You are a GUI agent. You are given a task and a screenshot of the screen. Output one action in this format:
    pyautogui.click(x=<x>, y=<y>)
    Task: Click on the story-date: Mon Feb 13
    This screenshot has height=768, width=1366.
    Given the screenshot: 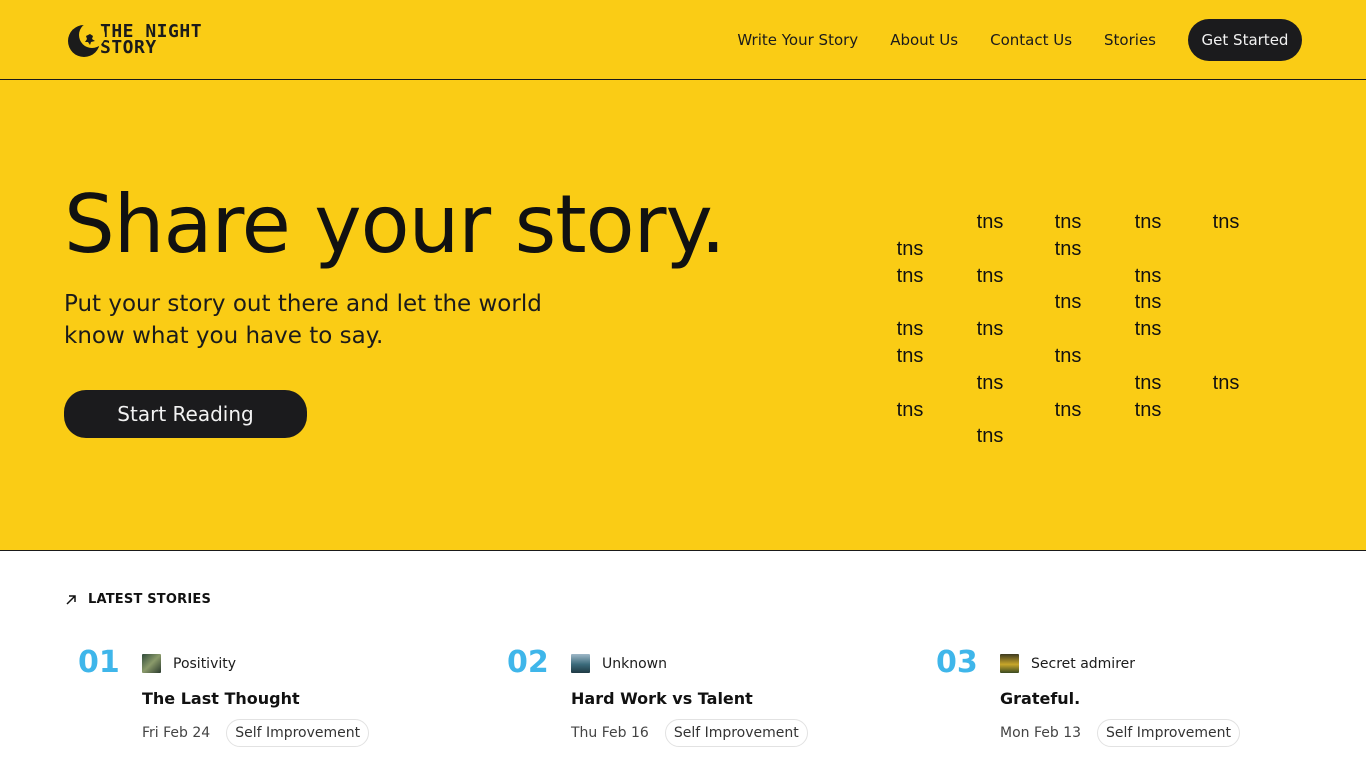 What is the action you would take?
    pyautogui.click(x=1041, y=733)
    